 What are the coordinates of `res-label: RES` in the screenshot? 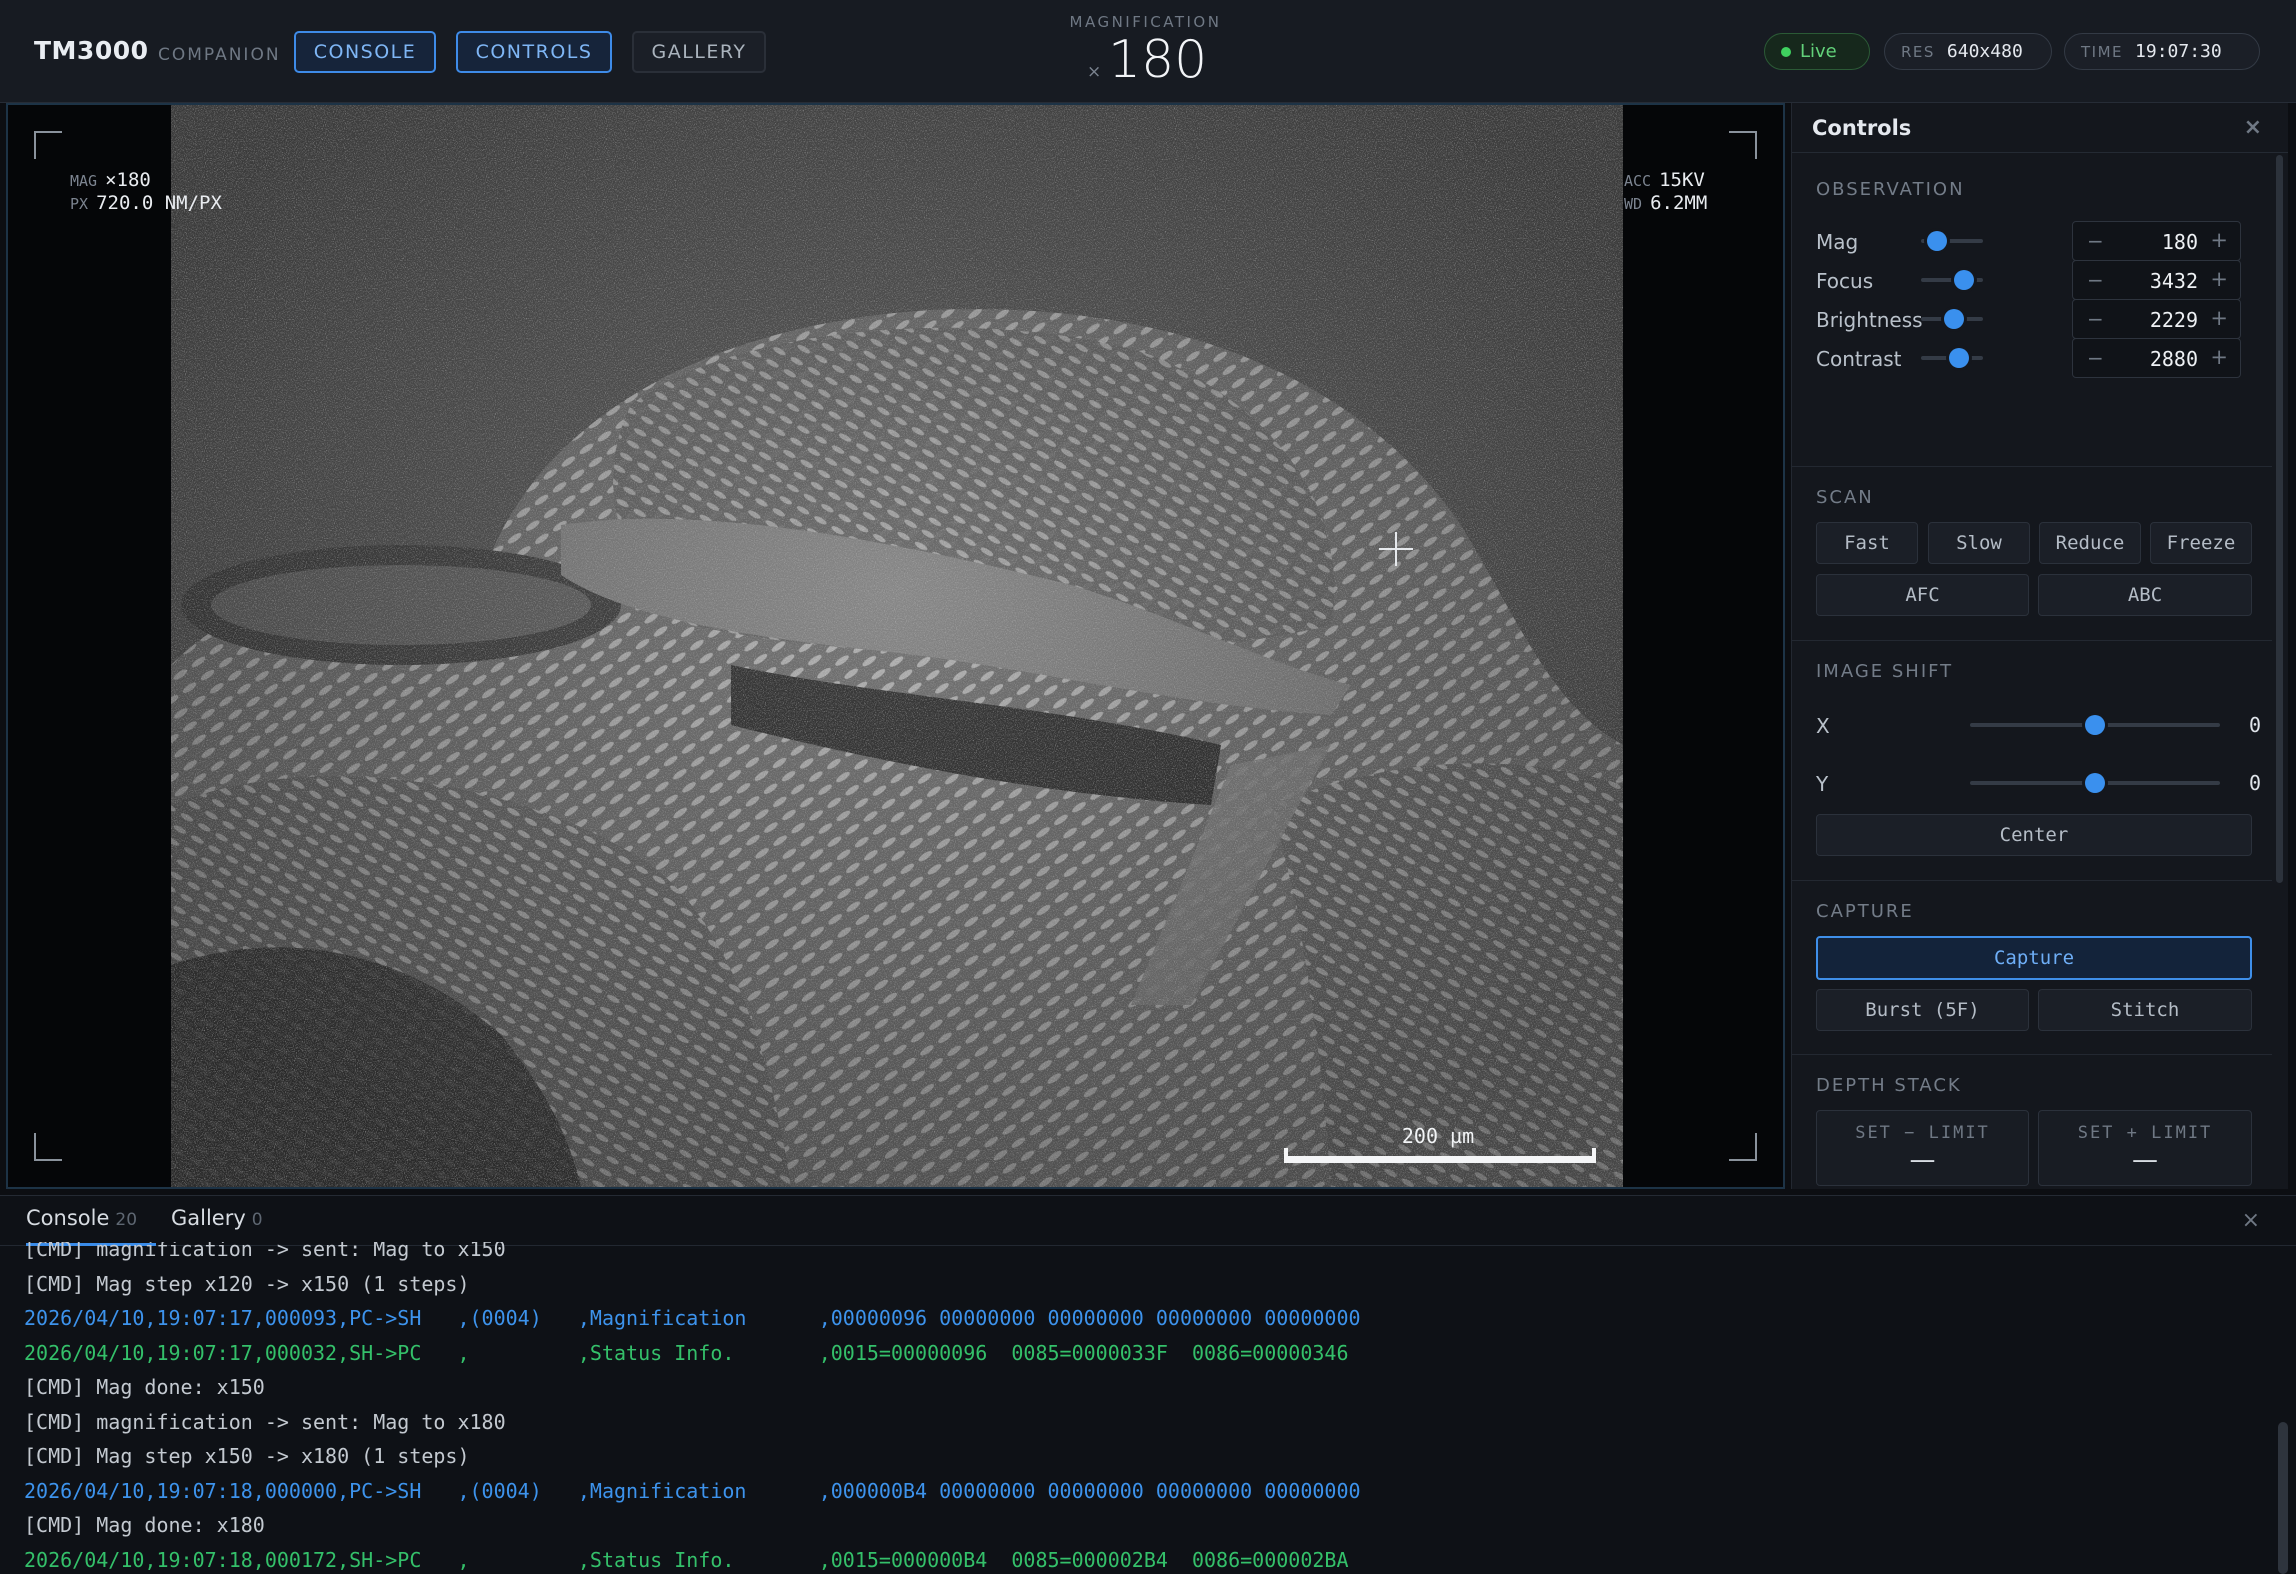 It's located at (1918, 51).